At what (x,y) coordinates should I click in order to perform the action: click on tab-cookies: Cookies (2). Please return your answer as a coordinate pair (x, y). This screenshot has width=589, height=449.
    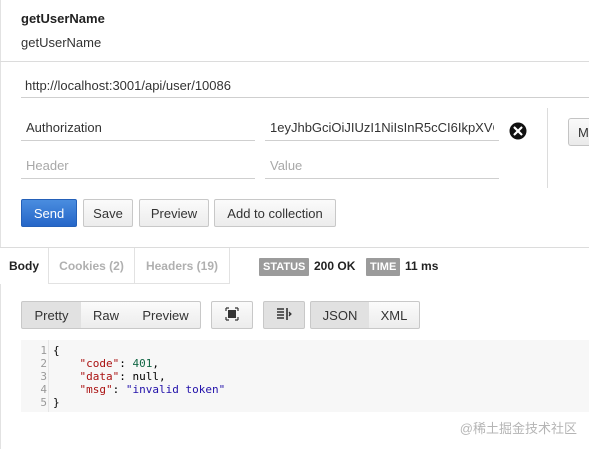
    Looking at the image, I should click on (91, 266).